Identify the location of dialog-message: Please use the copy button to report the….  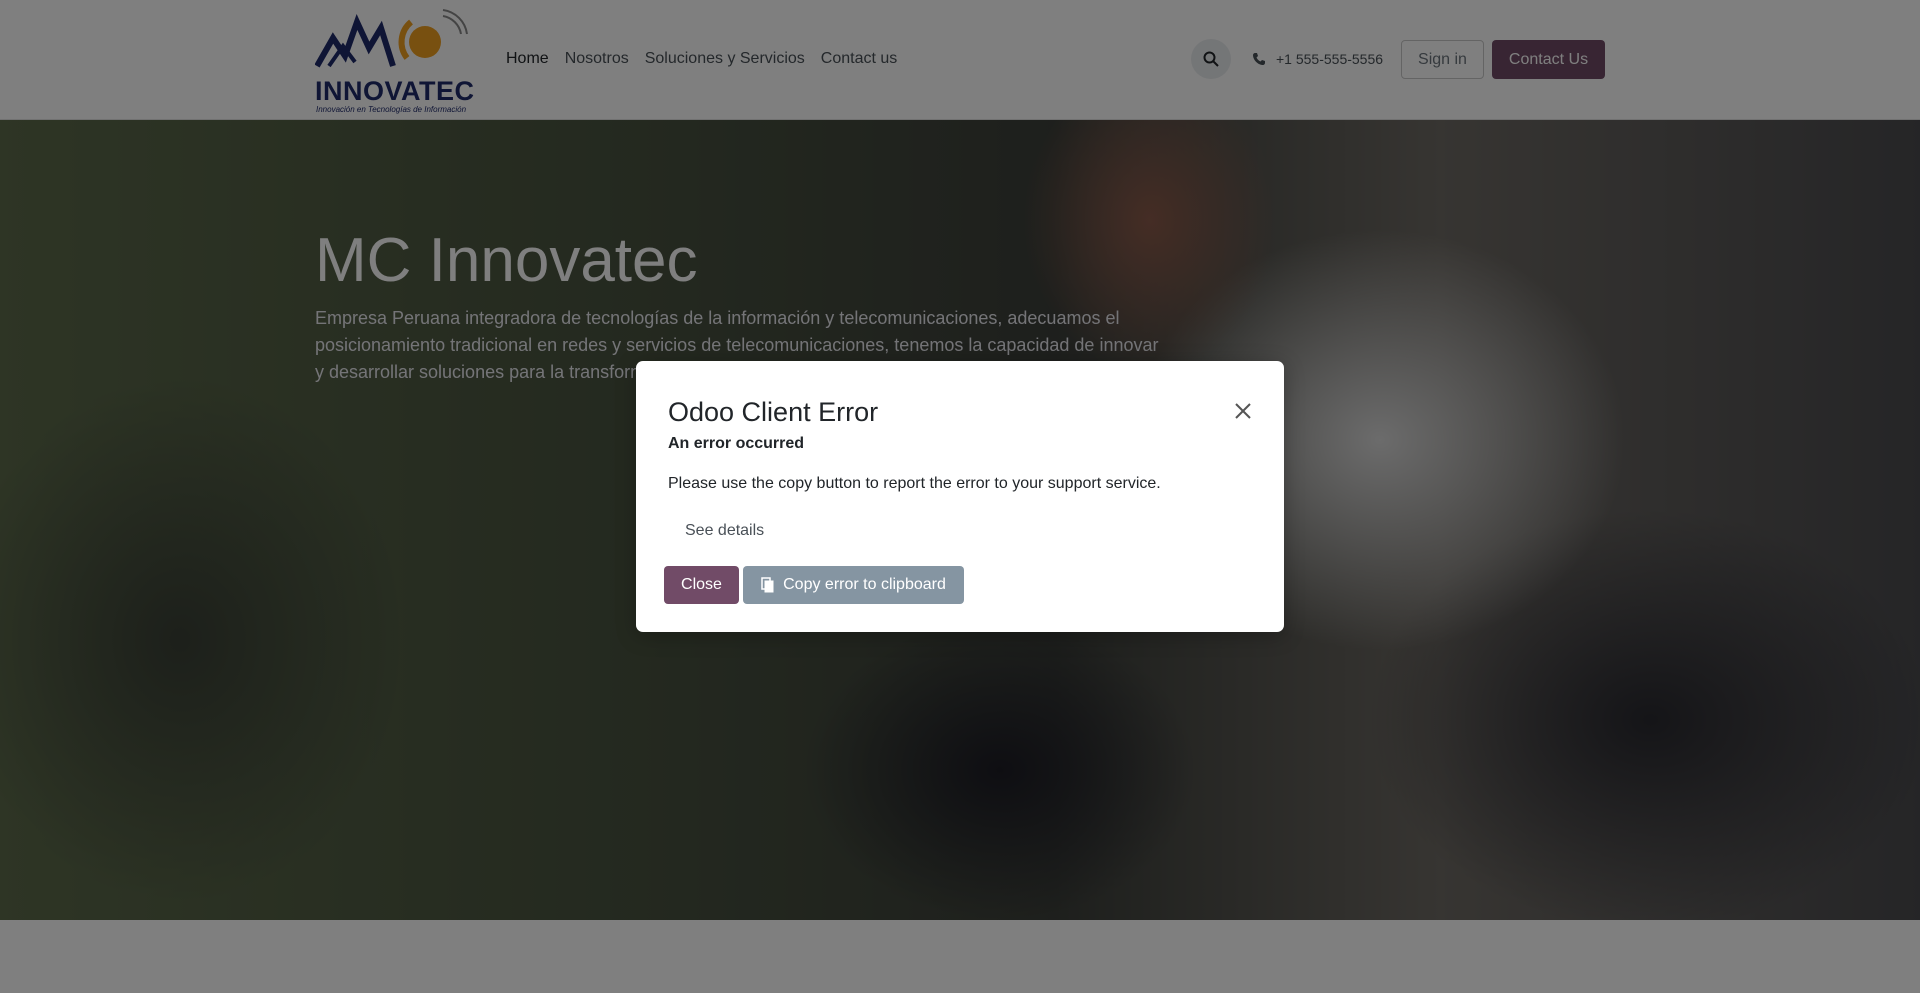
(914, 483).